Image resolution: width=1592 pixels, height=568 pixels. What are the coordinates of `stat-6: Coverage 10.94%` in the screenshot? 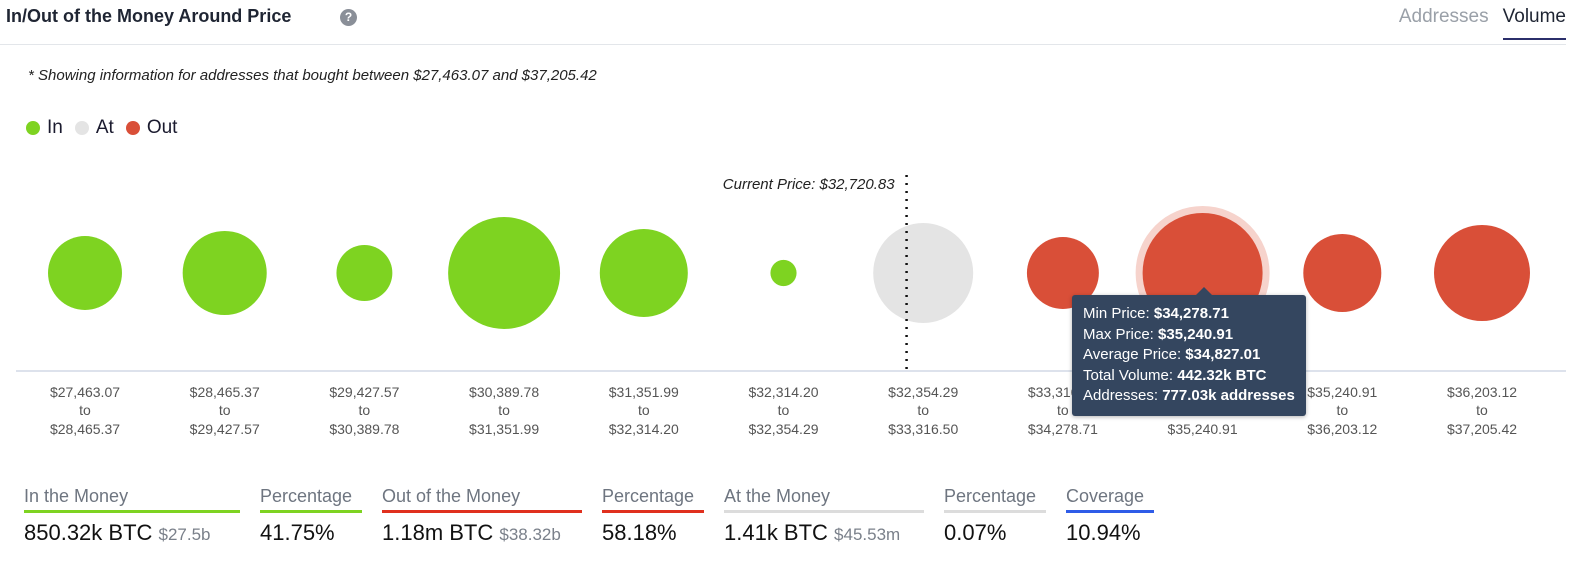 It's located at (1110, 516).